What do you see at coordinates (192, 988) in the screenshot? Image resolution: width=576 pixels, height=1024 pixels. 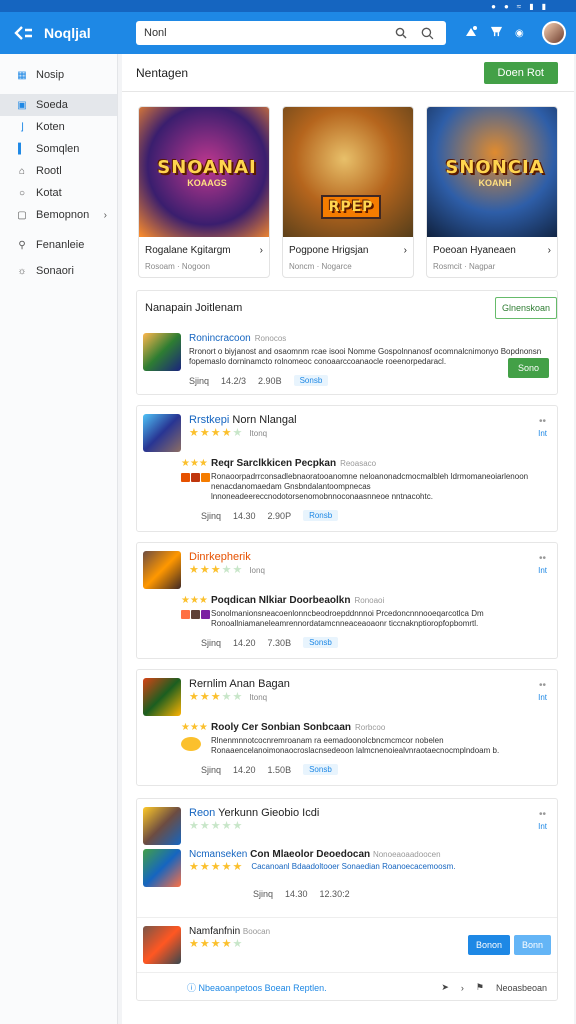 I see `info-circle-icon: ⓘ` at bounding box center [192, 988].